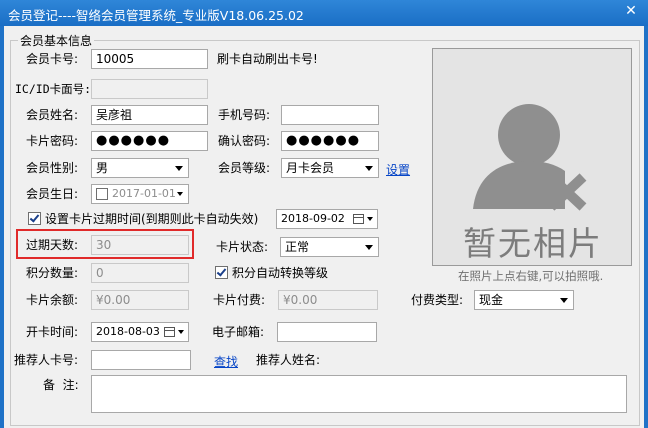  Describe the element at coordinates (152, 219) in the screenshot. I see `expire-time-label: 设置卡片过期时间(到期则此卡自动失效)` at that location.